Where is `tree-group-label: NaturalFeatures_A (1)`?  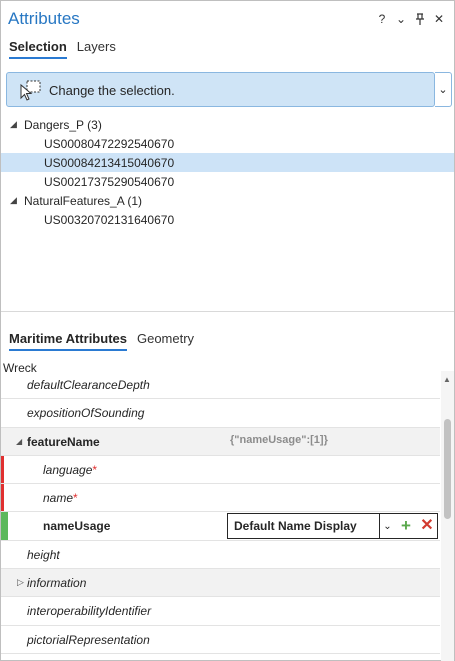
tree-group-label: NaturalFeatures_A (1) is located at coordinates (83, 201).